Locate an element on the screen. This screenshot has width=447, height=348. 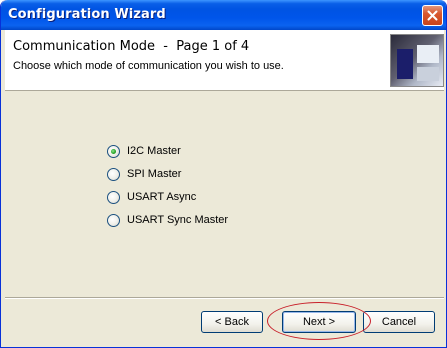
next-button: Next > is located at coordinates (319, 322).